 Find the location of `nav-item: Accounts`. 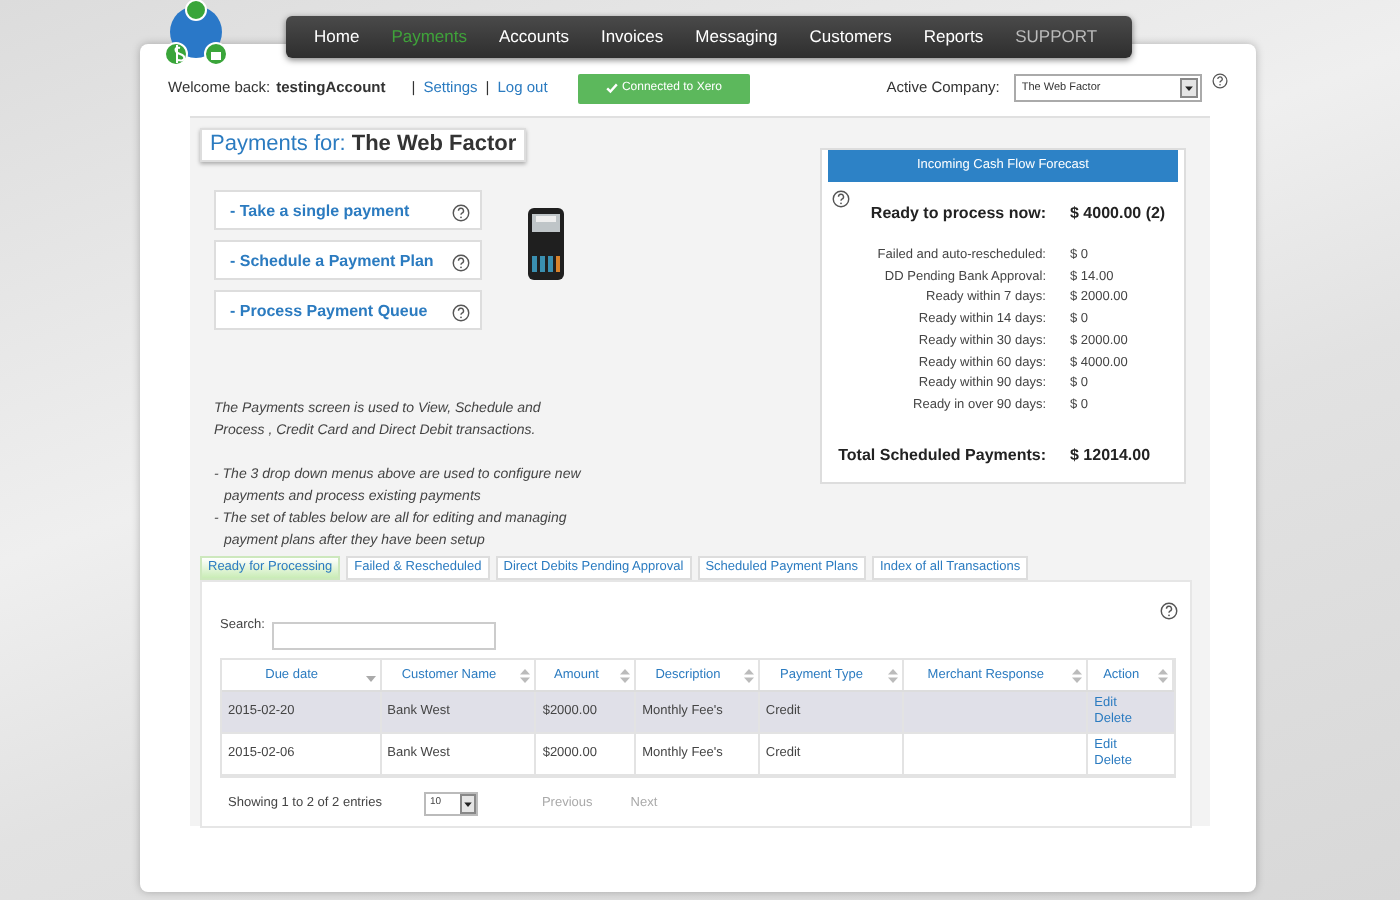

nav-item: Accounts is located at coordinates (533, 37).